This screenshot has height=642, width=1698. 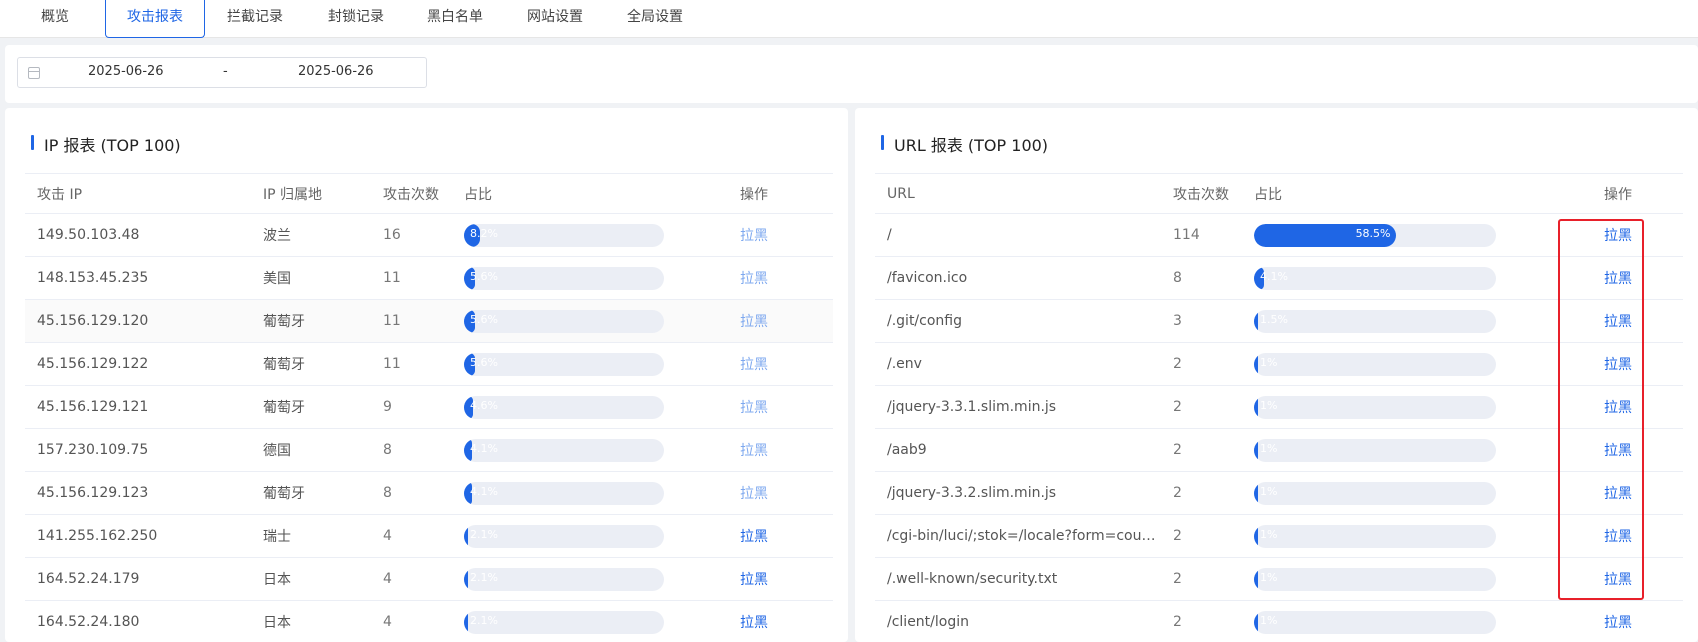 I want to click on percentage-cell: 58.5%, so click(x=1397, y=235).